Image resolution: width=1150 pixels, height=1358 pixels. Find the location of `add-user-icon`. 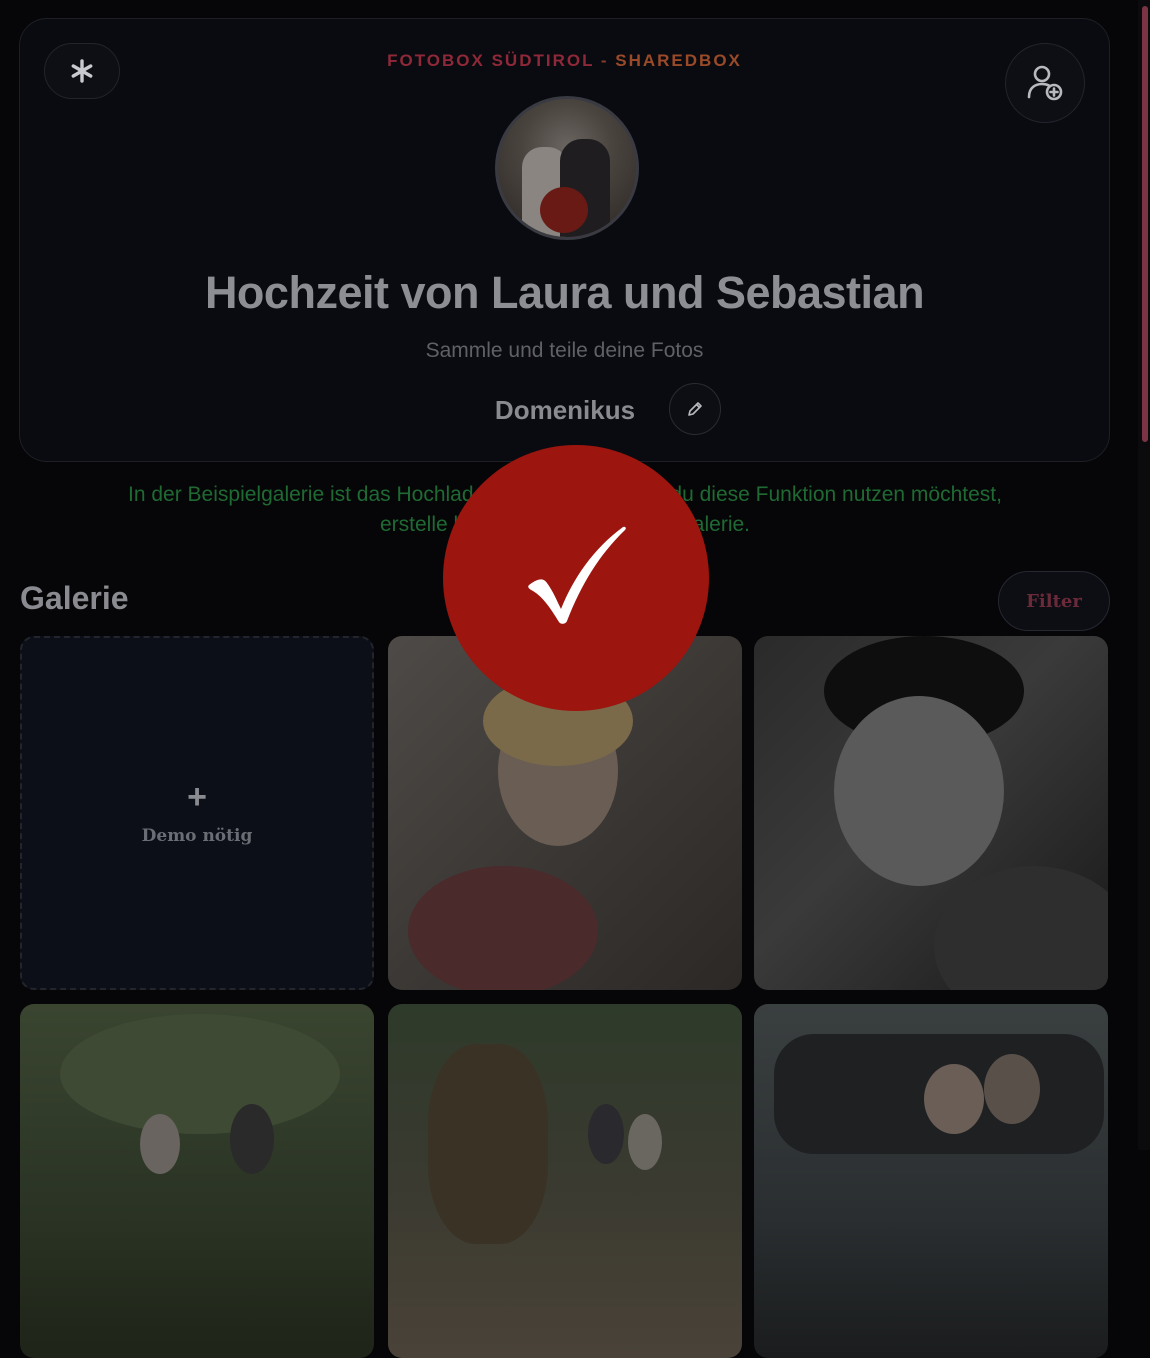

add-user-icon is located at coordinates (1045, 83).